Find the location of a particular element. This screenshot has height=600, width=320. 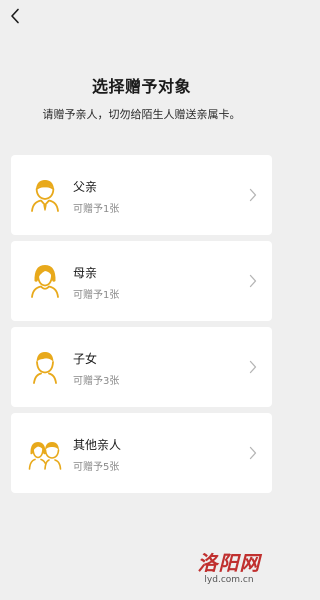

recipient-card-other-relatives: 其他亲人 可赠予5张 is located at coordinates (141, 453).